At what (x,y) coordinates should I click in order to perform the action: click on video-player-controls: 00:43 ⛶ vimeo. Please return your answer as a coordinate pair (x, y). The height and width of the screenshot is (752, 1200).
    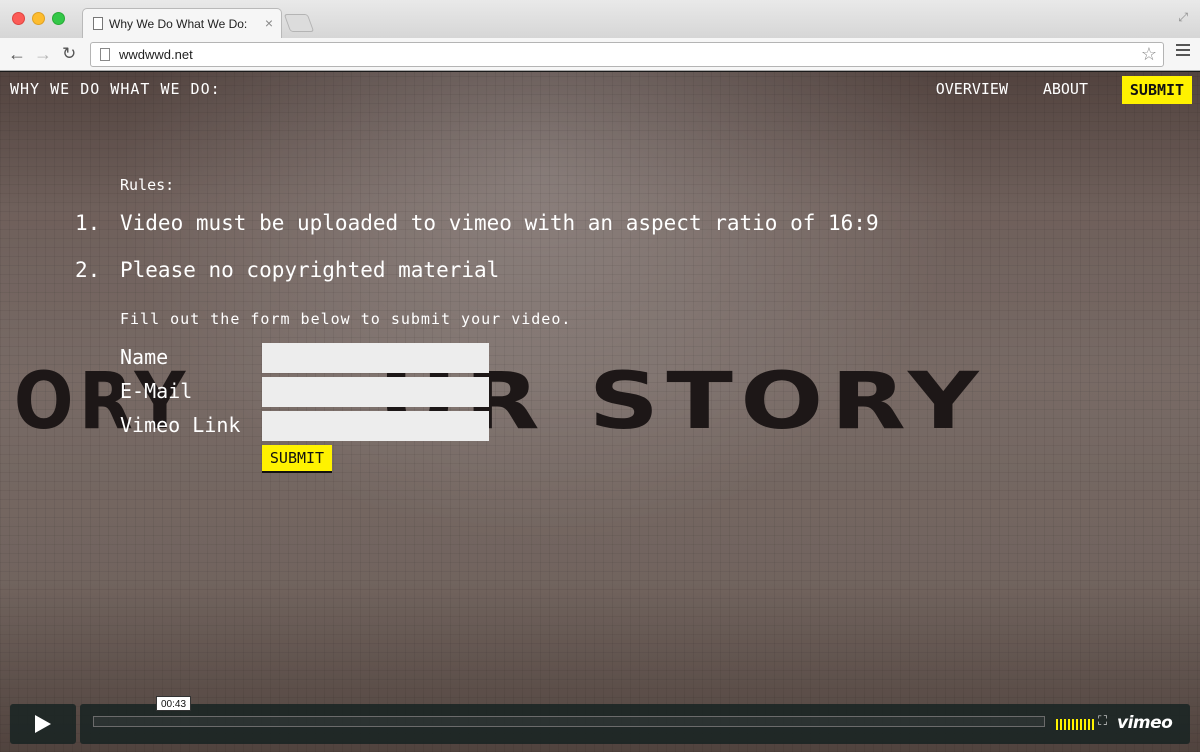
    Looking at the image, I should click on (600, 720).